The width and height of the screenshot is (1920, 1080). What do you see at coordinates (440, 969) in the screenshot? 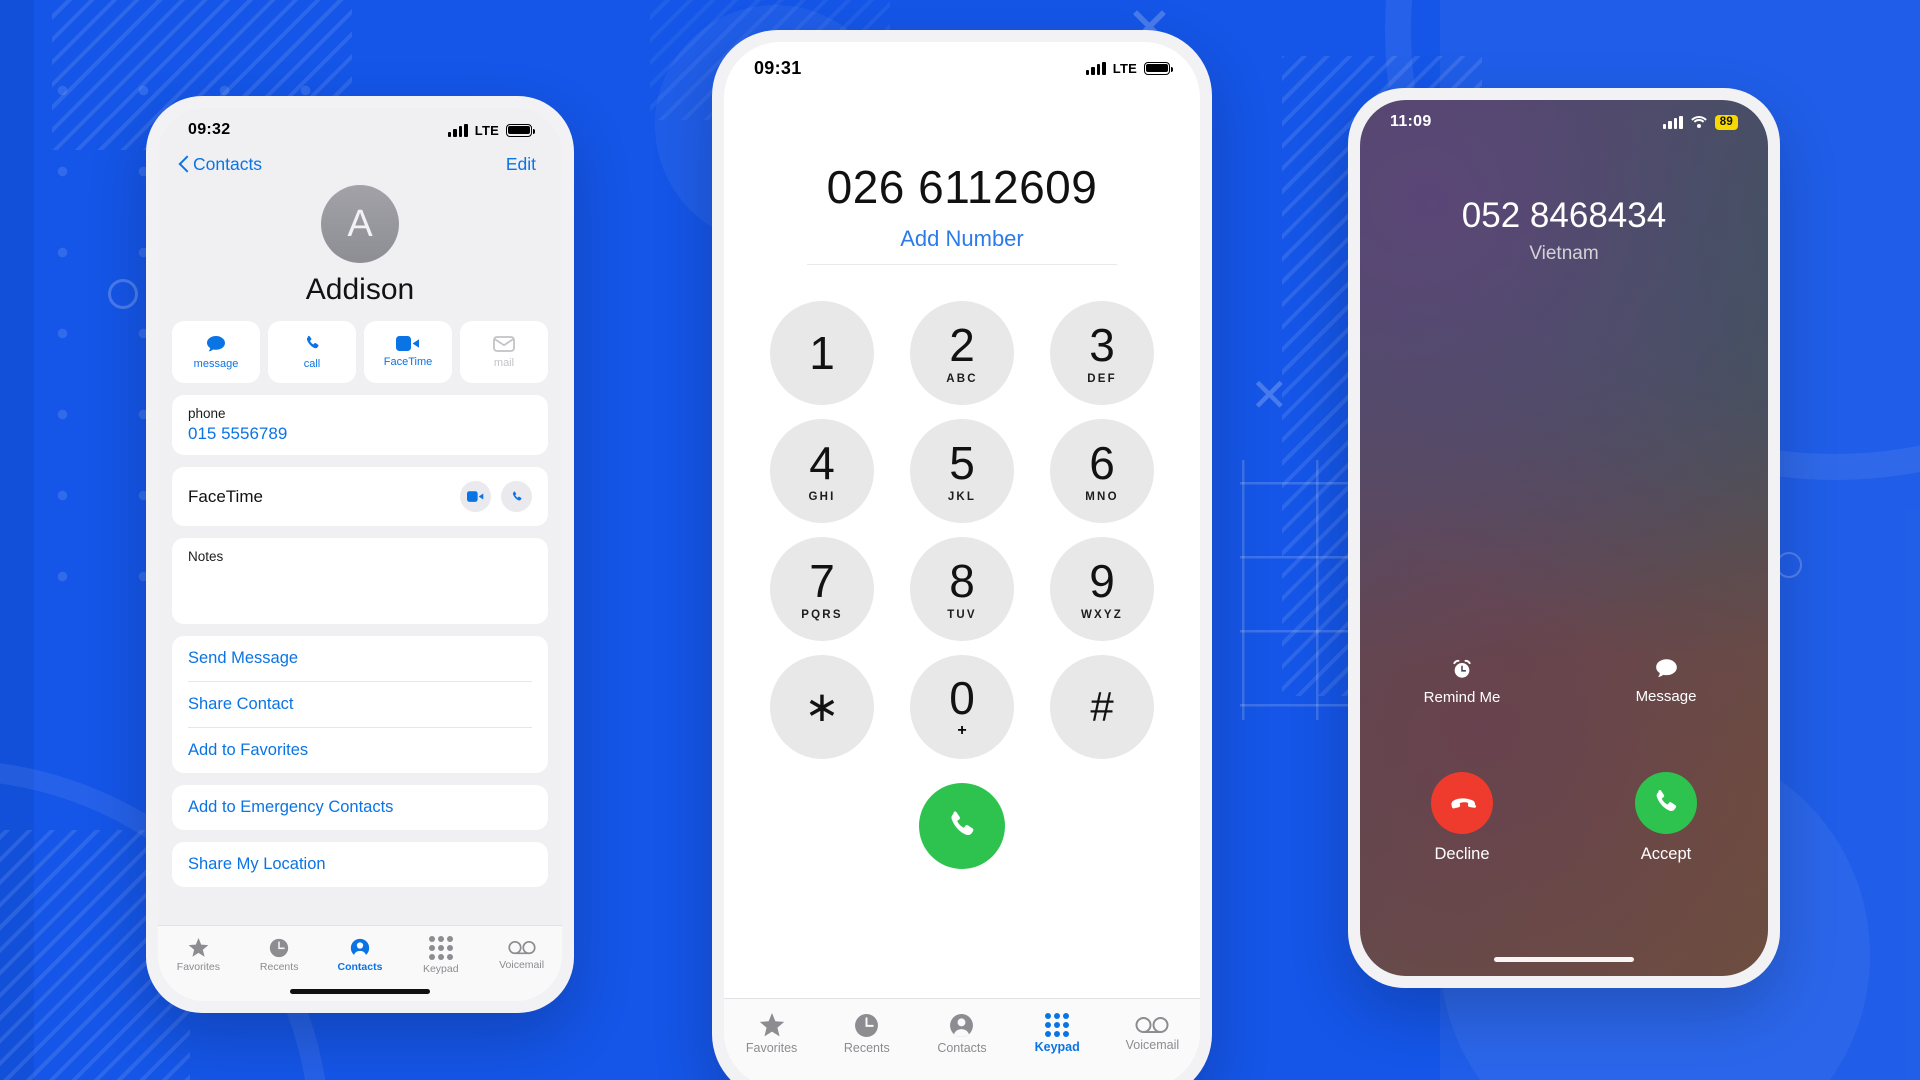
I see `tab-label: Keypad` at bounding box center [440, 969].